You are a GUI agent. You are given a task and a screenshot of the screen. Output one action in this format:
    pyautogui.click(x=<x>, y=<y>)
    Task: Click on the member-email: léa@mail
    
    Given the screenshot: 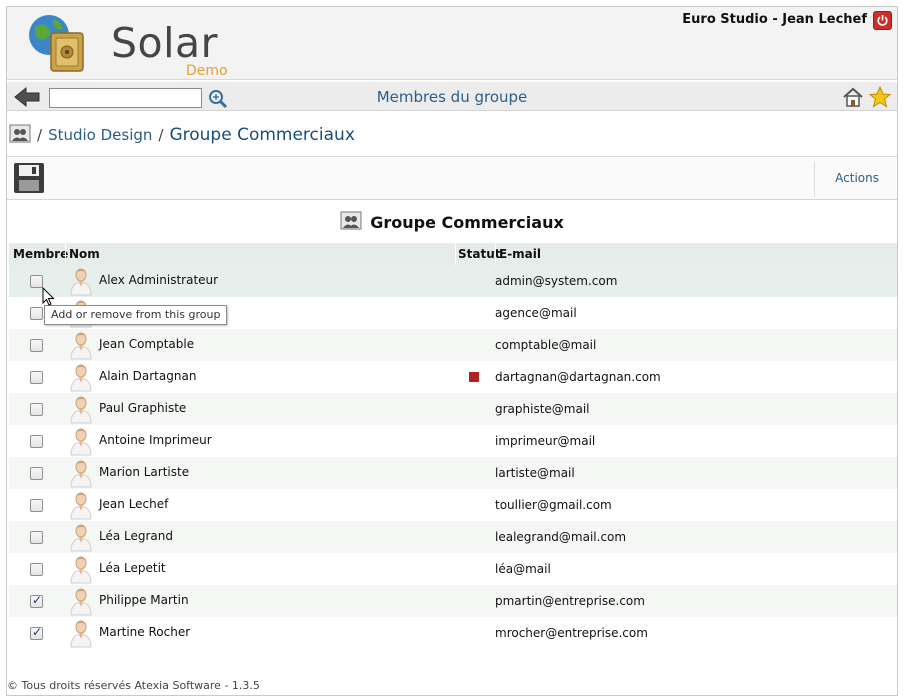 What is the action you would take?
    pyautogui.click(x=523, y=569)
    